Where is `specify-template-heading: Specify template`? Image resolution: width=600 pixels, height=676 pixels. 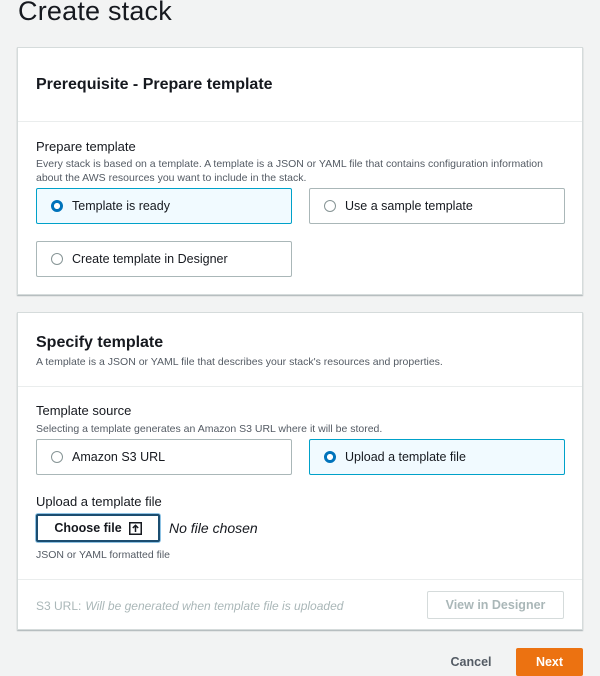
specify-template-heading: Specify template is located at coordinates (100, 342).